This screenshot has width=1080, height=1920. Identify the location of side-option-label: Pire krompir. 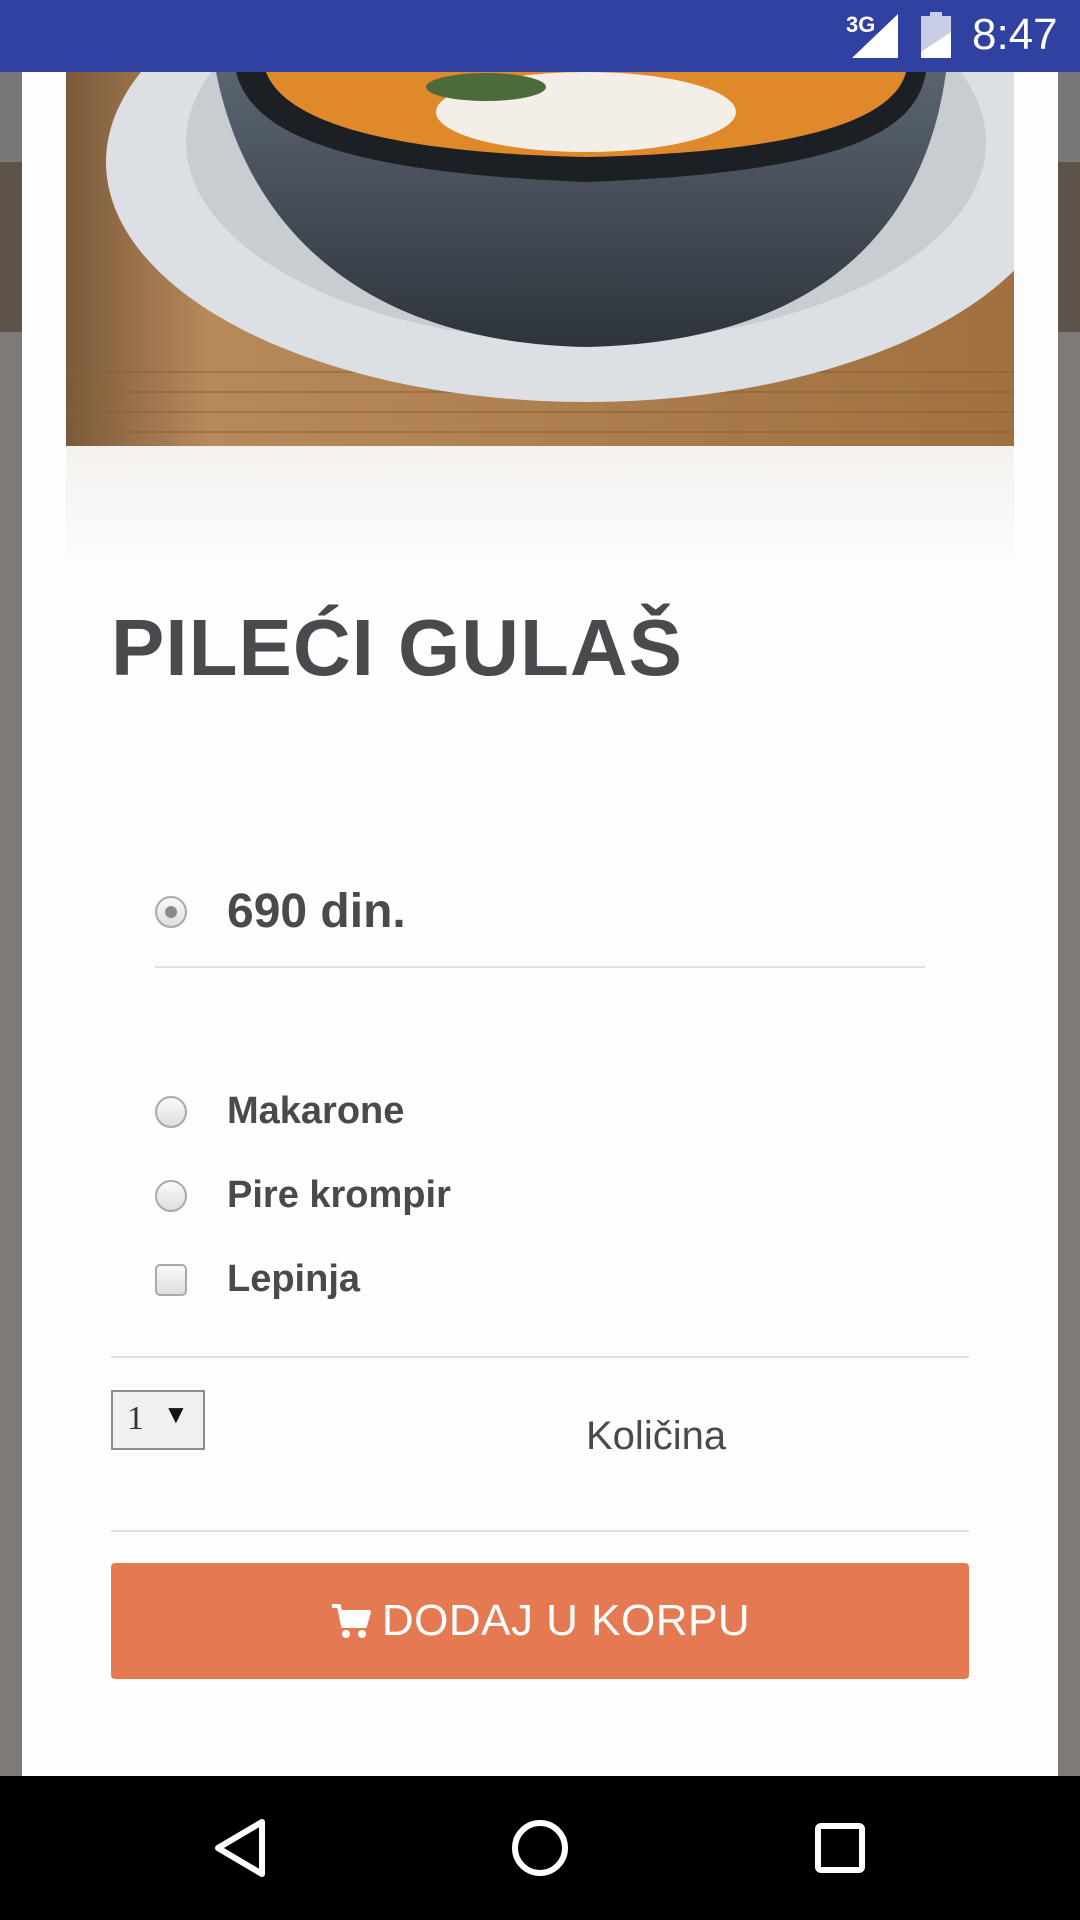
(339, 1195).